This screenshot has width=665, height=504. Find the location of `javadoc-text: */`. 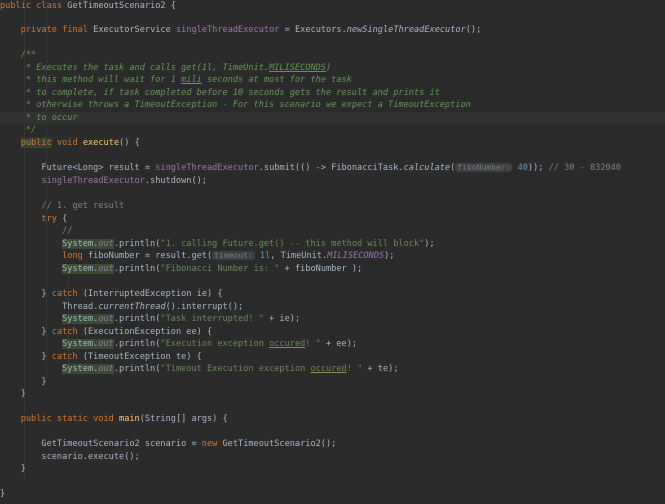

javadoc-text: */ is located at coordinates (28, 130).